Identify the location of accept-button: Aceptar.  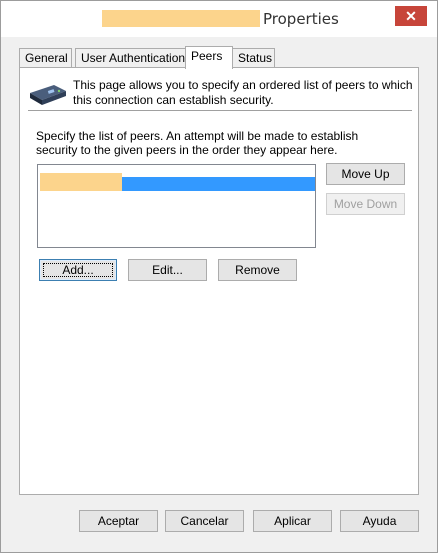
(118, 521).